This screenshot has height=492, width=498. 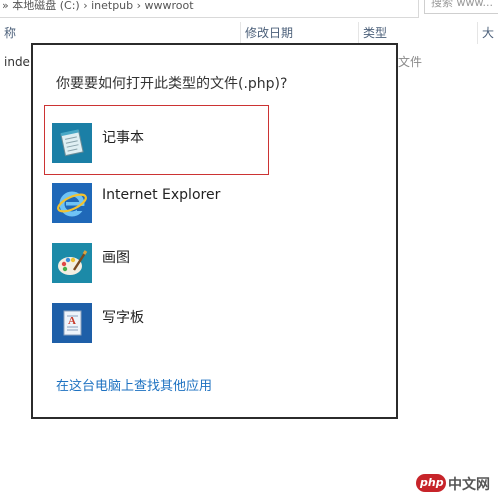 What do you see at coordinates (72, 203) in the screenshot?
I see `internet-explorer-icon` at bounding box center [72, 203].